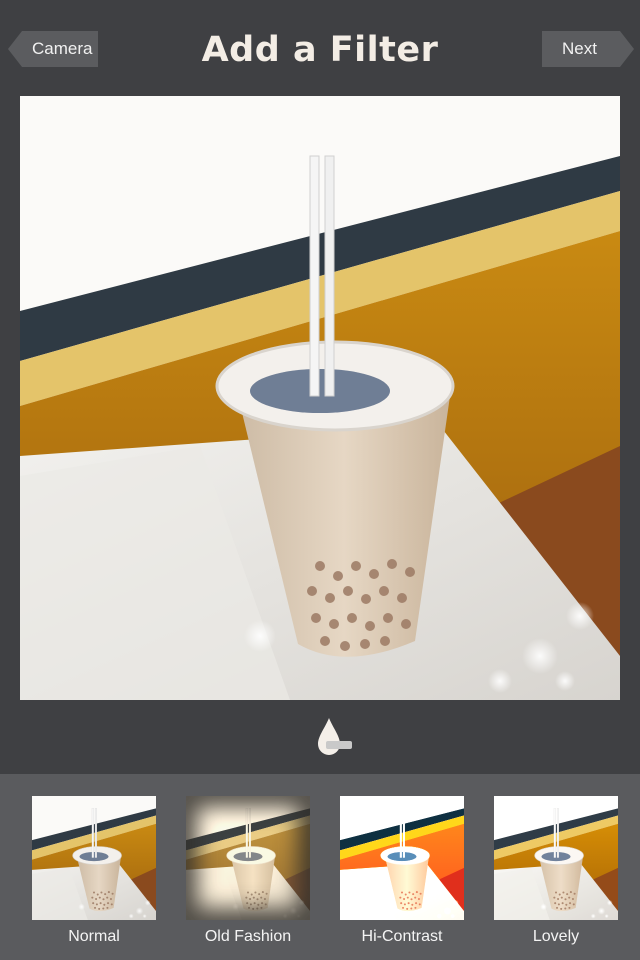 The height and width of the screenshot is (960, 640). Describe the element at coordinates (94, 858) in the screenshot. I see `filter-normal-thumbnail` at that location.